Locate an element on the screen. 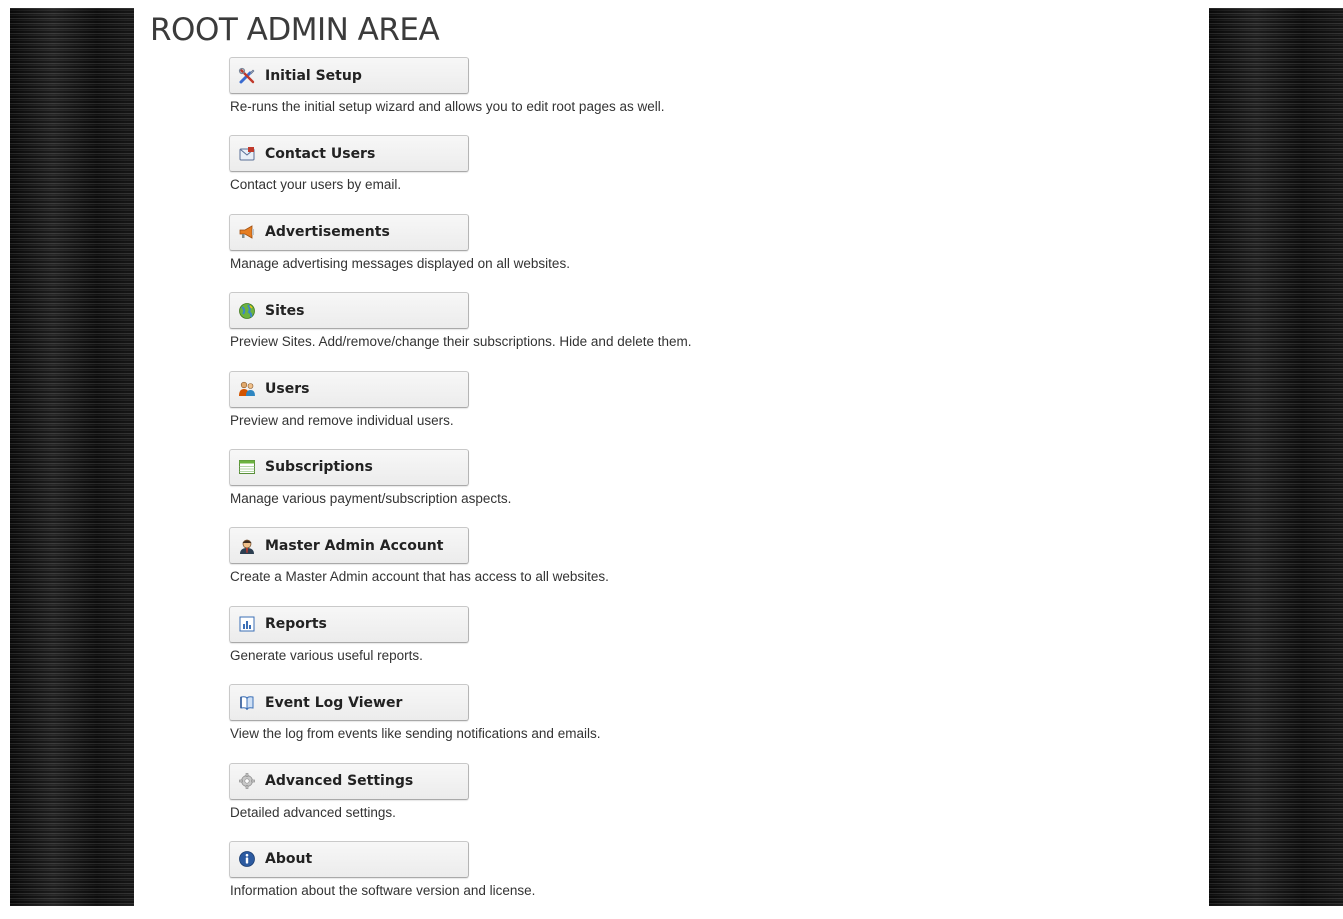  advertisements-button: Advertisements is located at coordinates (349, 232).